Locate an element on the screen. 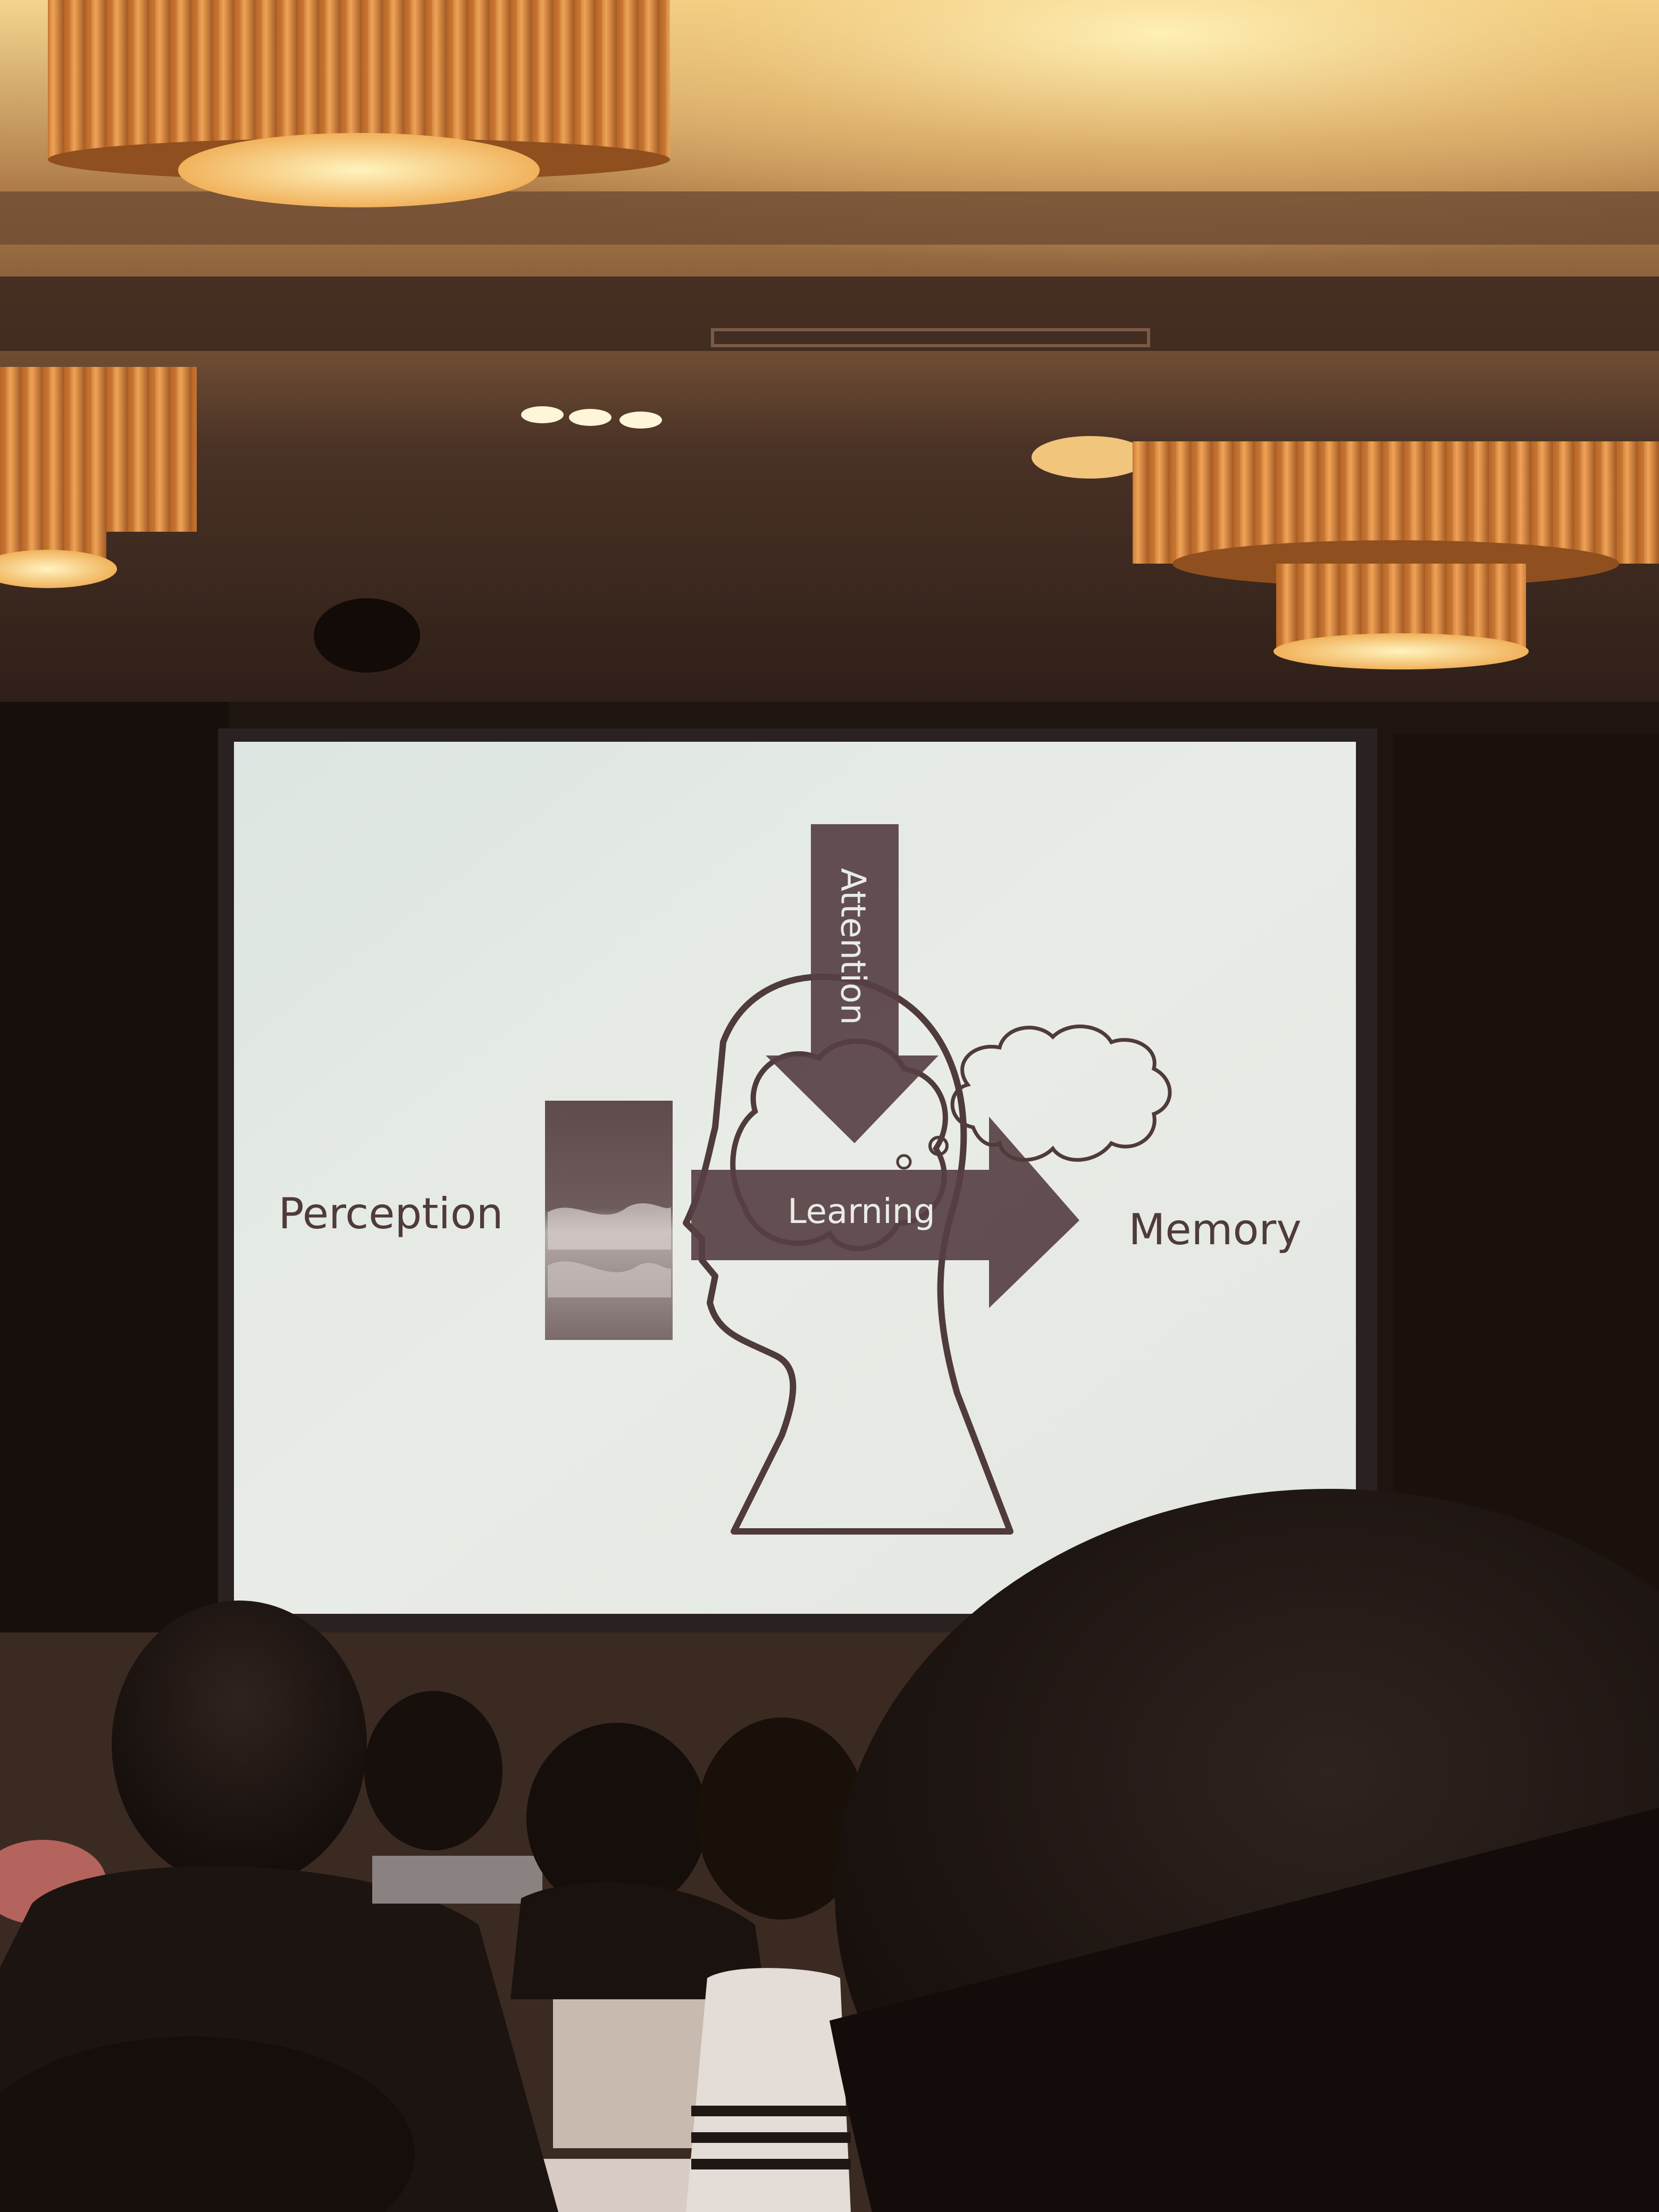 This screenshot has height=2212, width=1659. learning-label: Learning is located at coordinates (861, 1211).